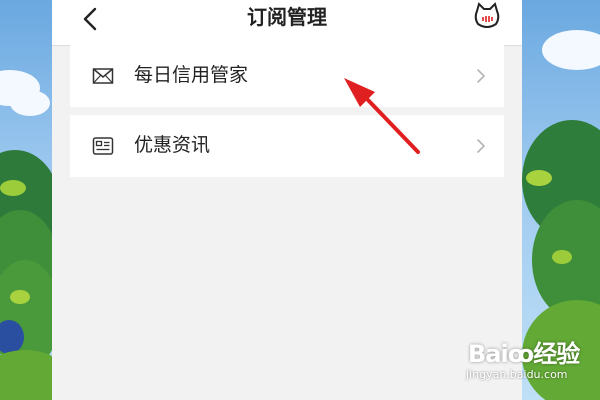  What do you see at coordinates (103, 76) in the screenshot?
I see `envelope-icon` at bounding box center [103, 76].